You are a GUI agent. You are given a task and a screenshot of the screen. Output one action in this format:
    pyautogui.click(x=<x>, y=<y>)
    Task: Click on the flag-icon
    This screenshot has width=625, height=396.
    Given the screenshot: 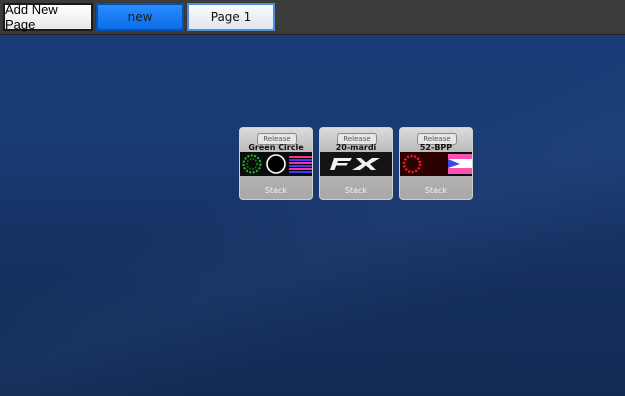 What is the action you would take?
    pyautogui.click(x=460, y=164)
    